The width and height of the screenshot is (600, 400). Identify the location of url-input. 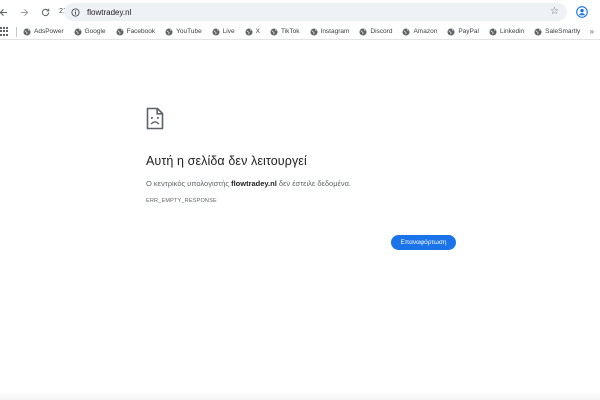
(307, 12).